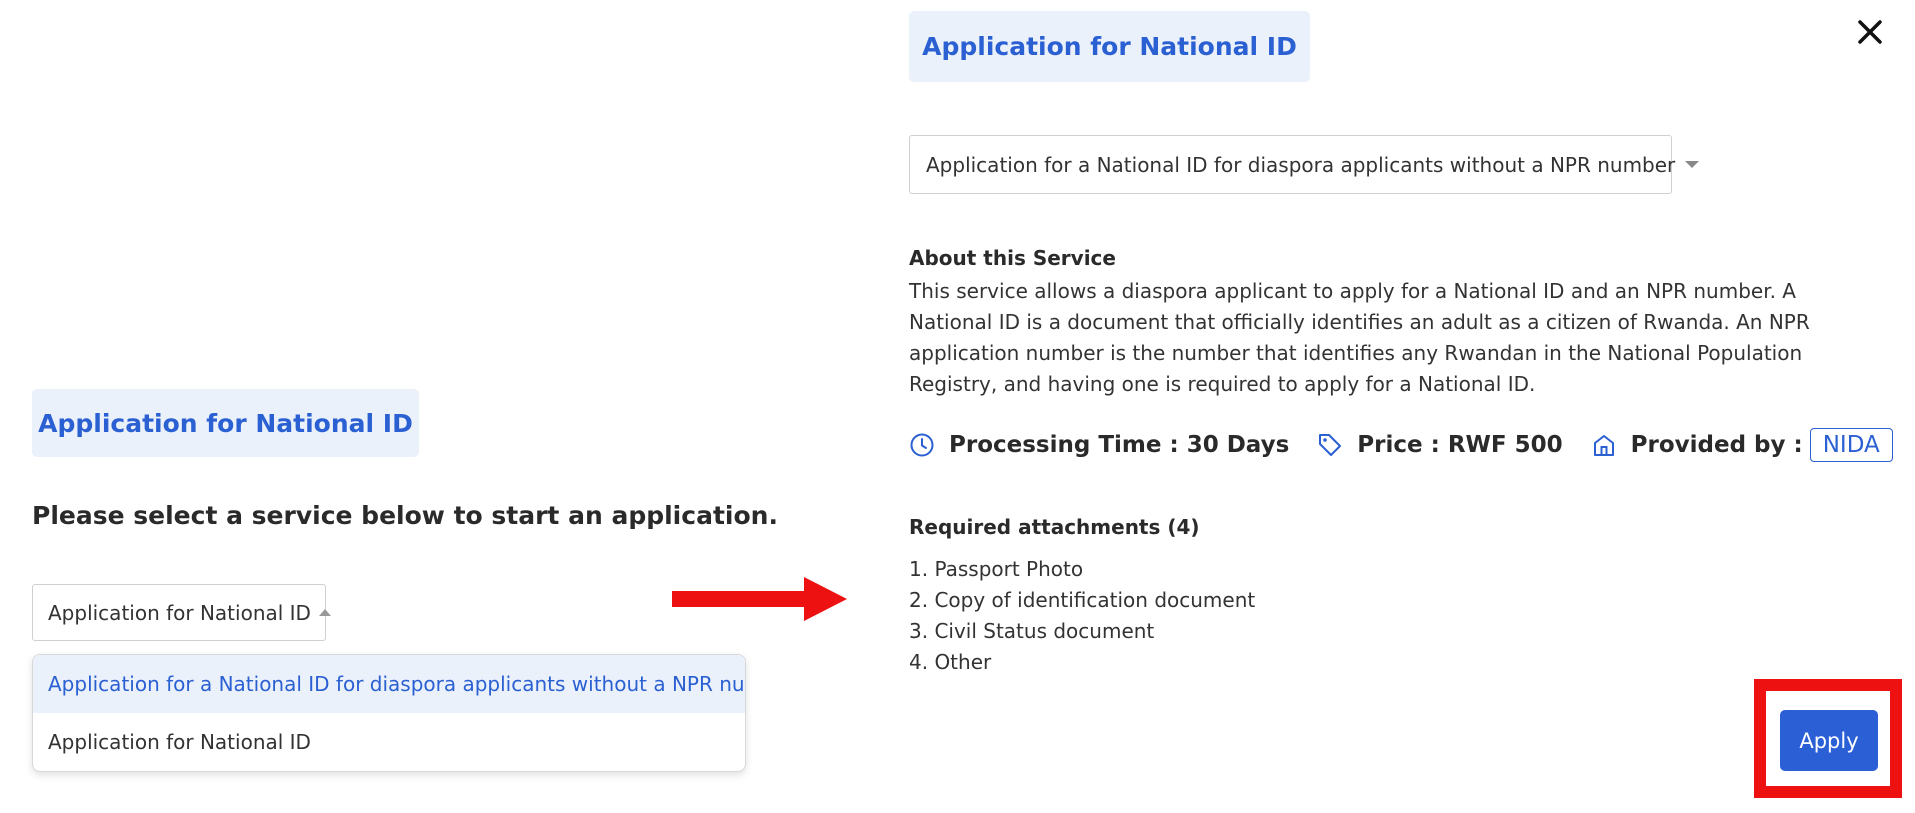 The image size is (1915, 813). Describe the element at coordinates (1082, 600) in the screenshot. I see `attachment-item: 2. Copy of identification document` at that location.